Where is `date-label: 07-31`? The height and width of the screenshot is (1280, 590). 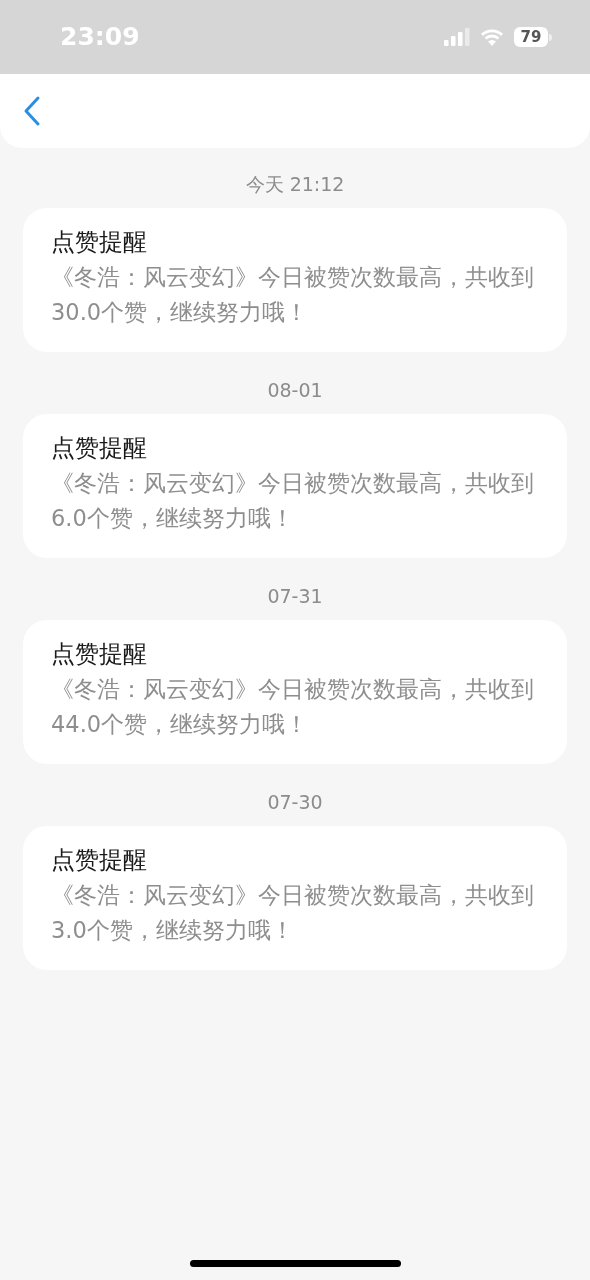
date-label: 07-31 is located at coordinates (295, 596).